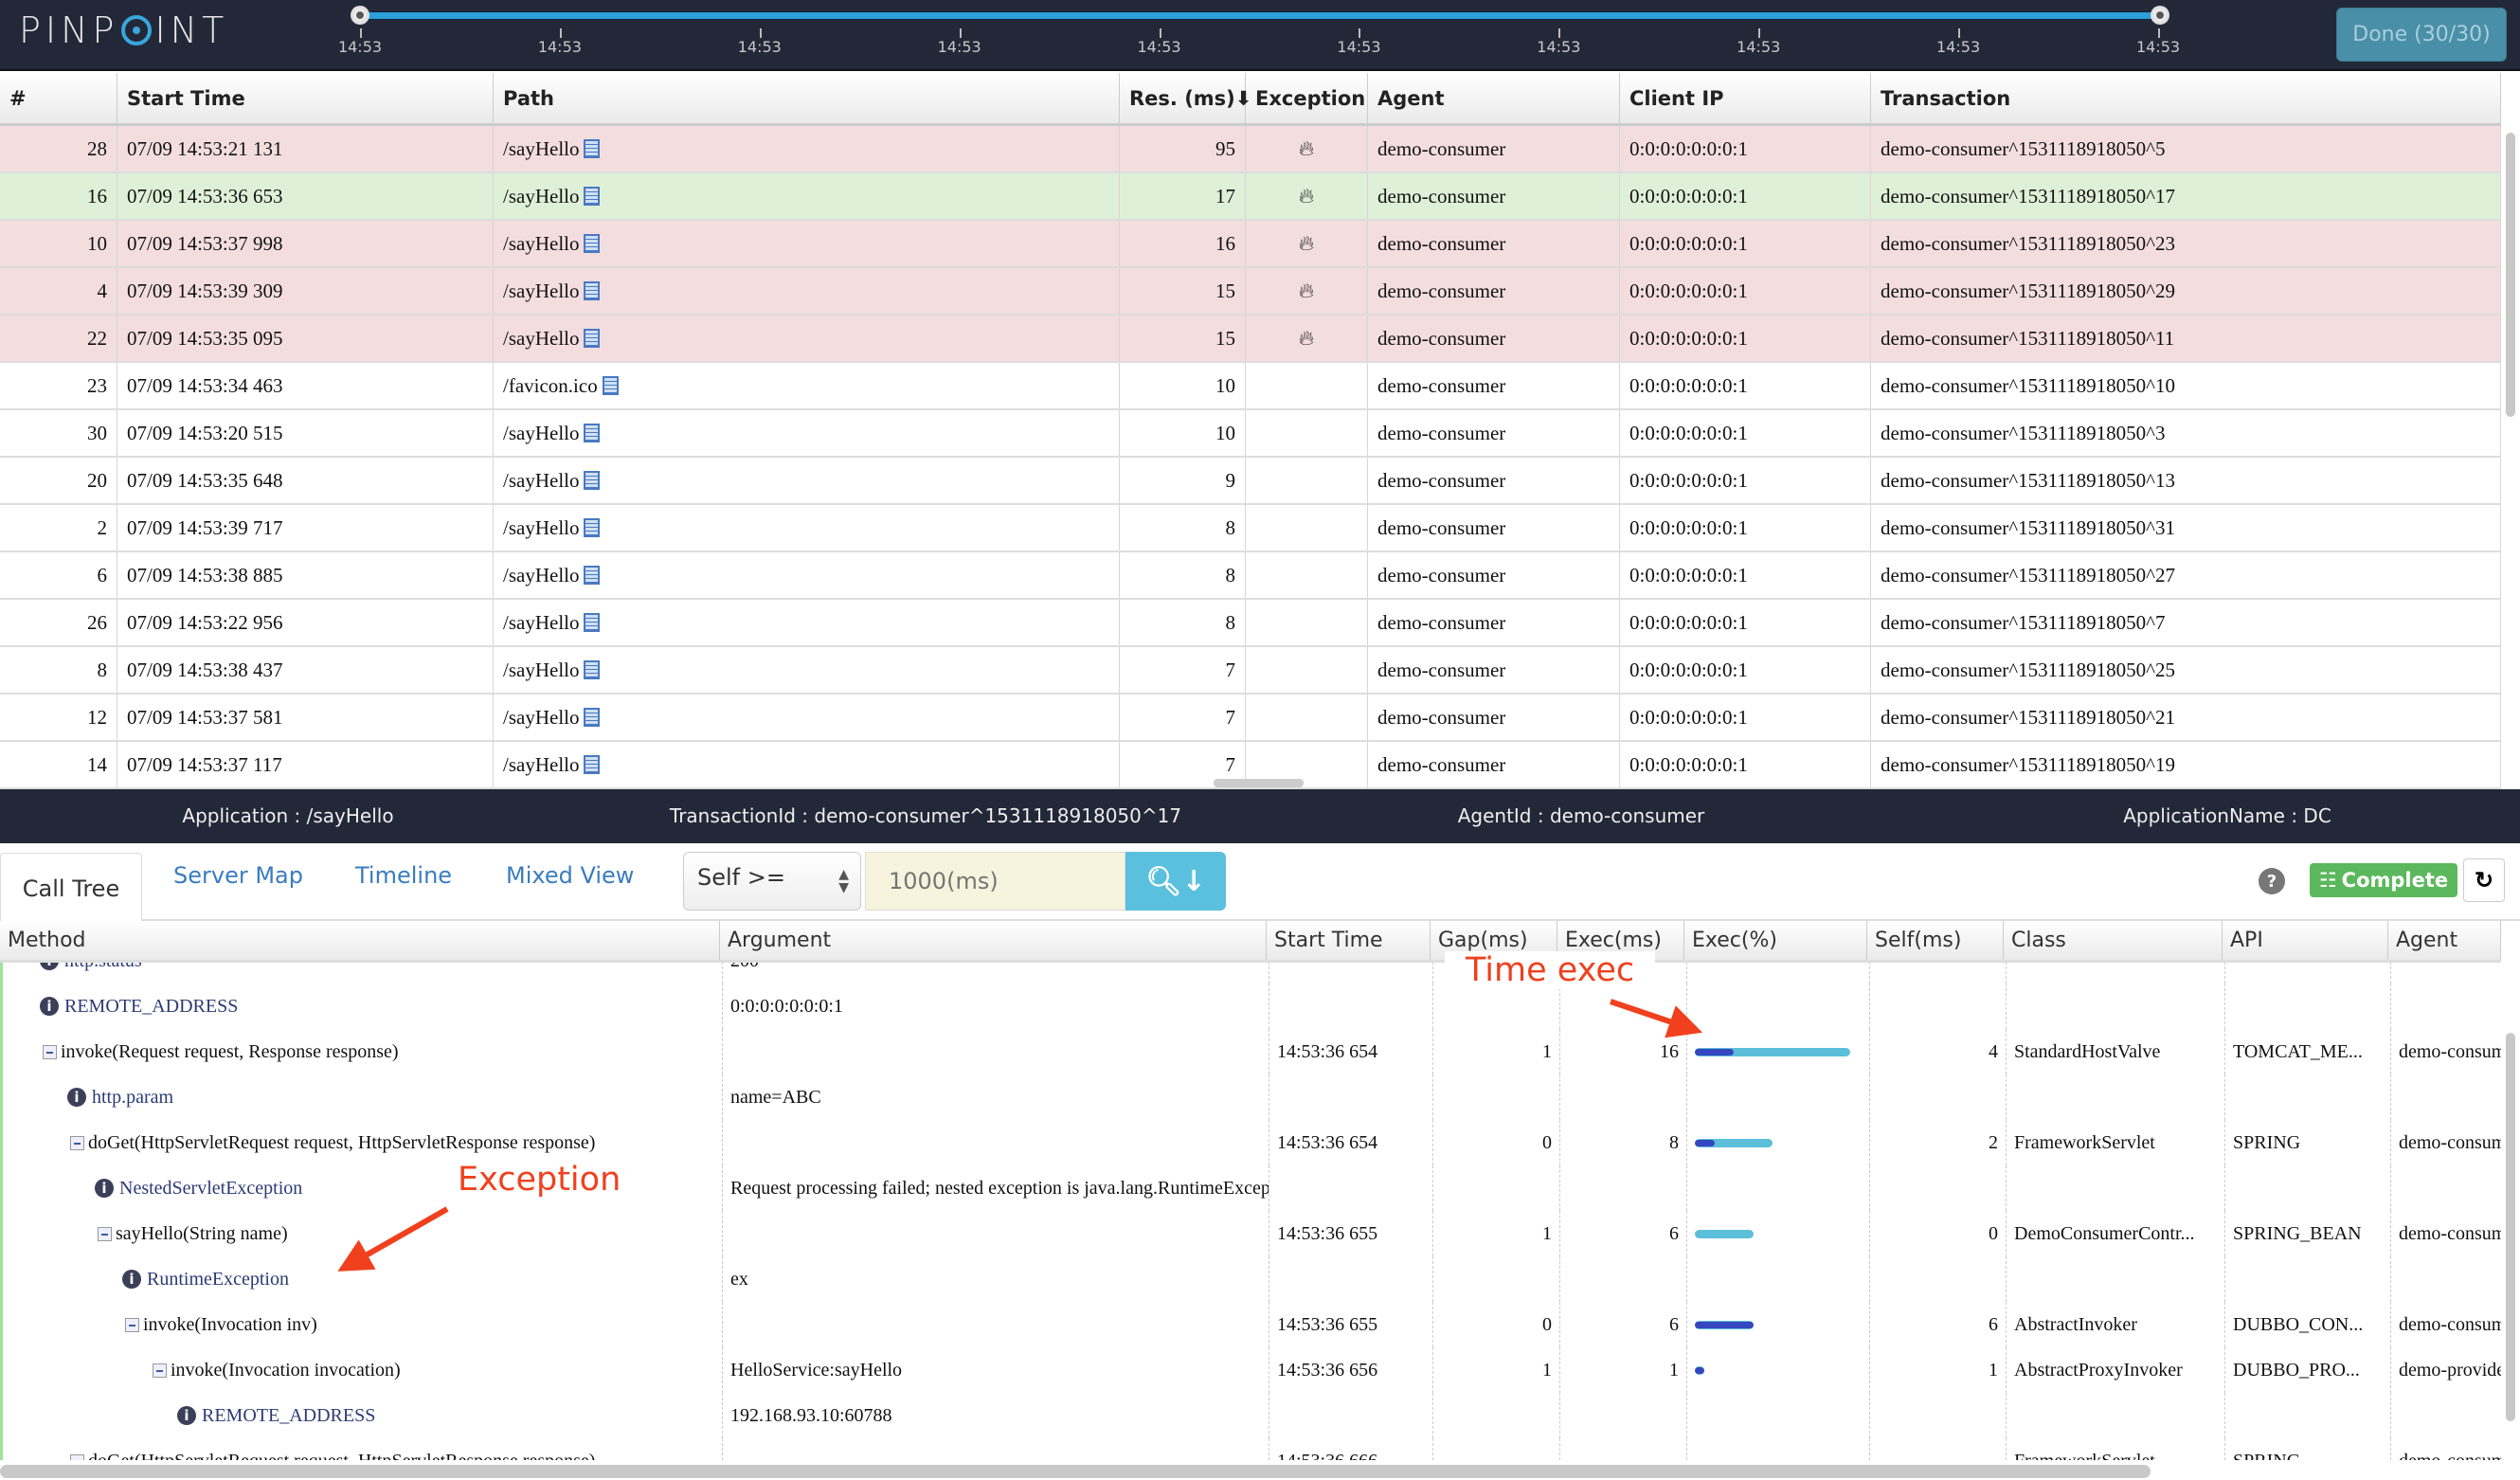  Describe the element at coordinates (1252, 1279) in the screenshot. I see `call-tree-row: i RuntimeException ex` at that location.